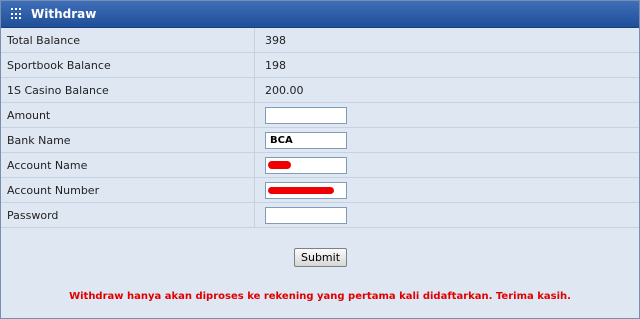  What do you see at coordinates (320, 14) in the screenshot?
I see `panel-header: Withdraw` at bounding box center [320, 14].